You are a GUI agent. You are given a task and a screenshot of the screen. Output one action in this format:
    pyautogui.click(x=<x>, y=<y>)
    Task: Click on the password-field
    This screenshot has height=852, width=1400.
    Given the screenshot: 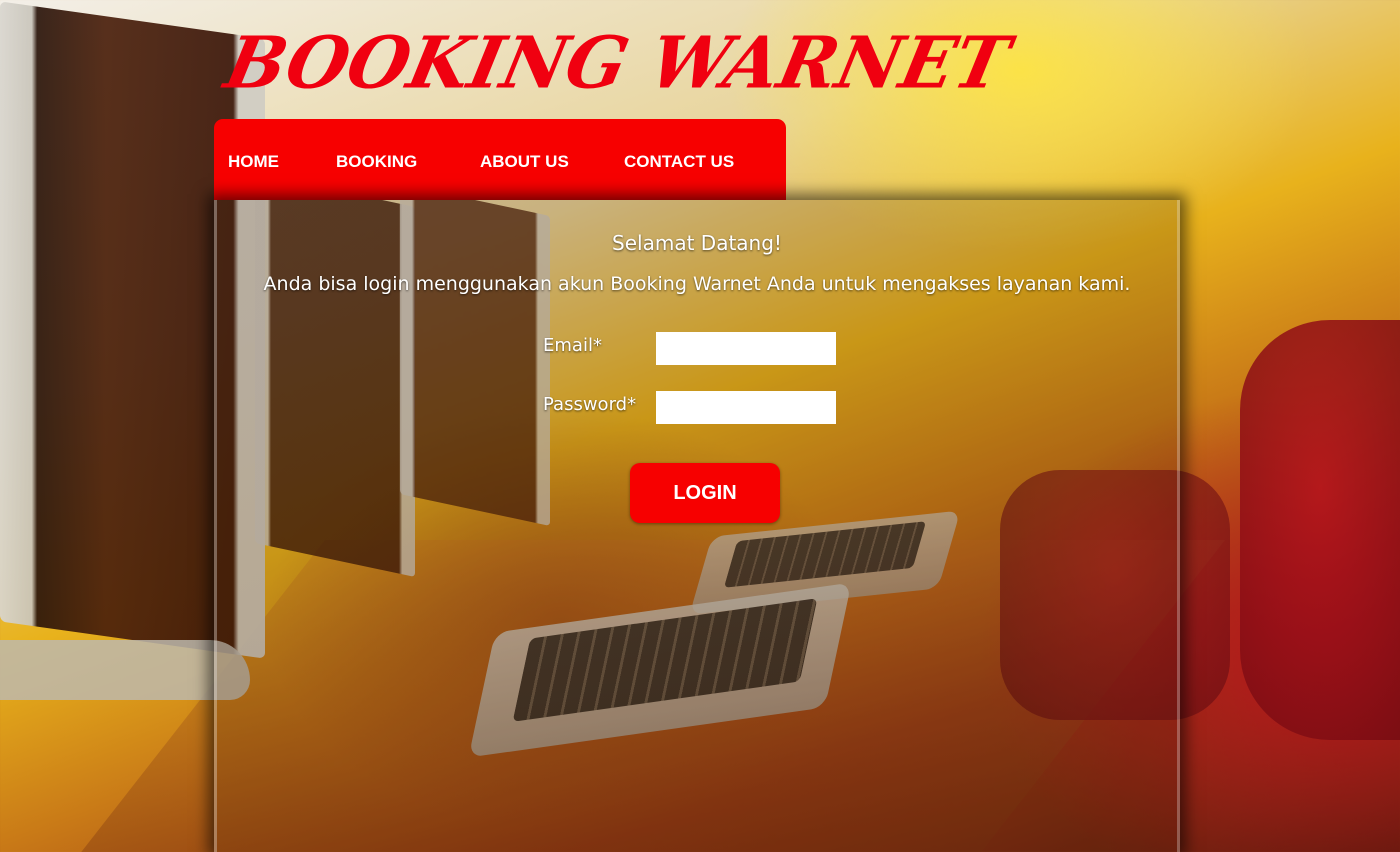 What is the action you would take?
    pyautogui.click(x=746, y=407)
    